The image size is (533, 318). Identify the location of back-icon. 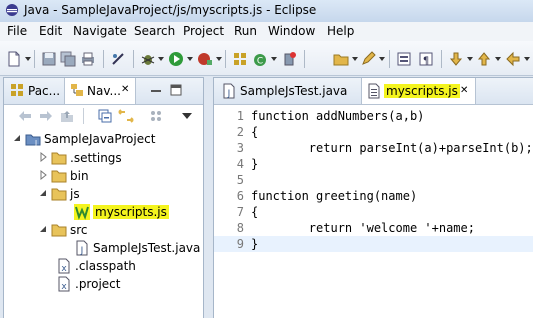
(513, 59).